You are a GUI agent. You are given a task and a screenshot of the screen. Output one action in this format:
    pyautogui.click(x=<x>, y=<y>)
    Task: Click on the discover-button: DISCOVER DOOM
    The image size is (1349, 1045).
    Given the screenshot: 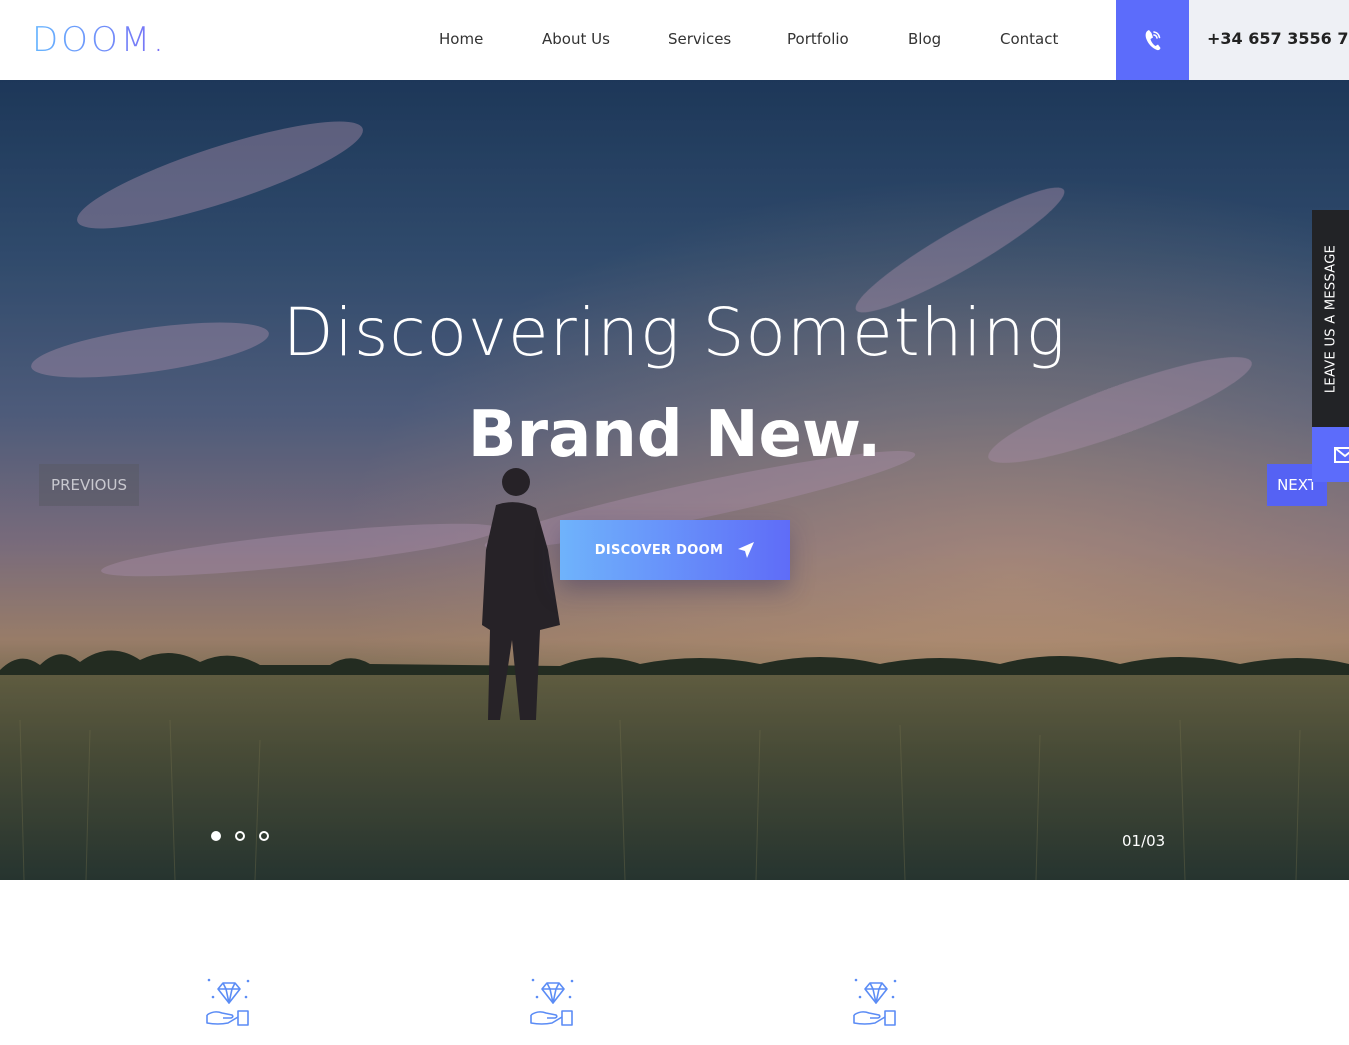 What is the action you would take?
    pyautogui.click(x=675, y=550)
    